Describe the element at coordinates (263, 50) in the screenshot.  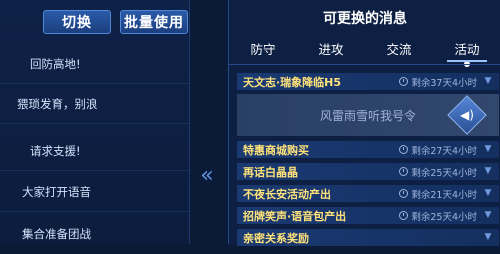
I see `tab-defense: 防守` at that location.